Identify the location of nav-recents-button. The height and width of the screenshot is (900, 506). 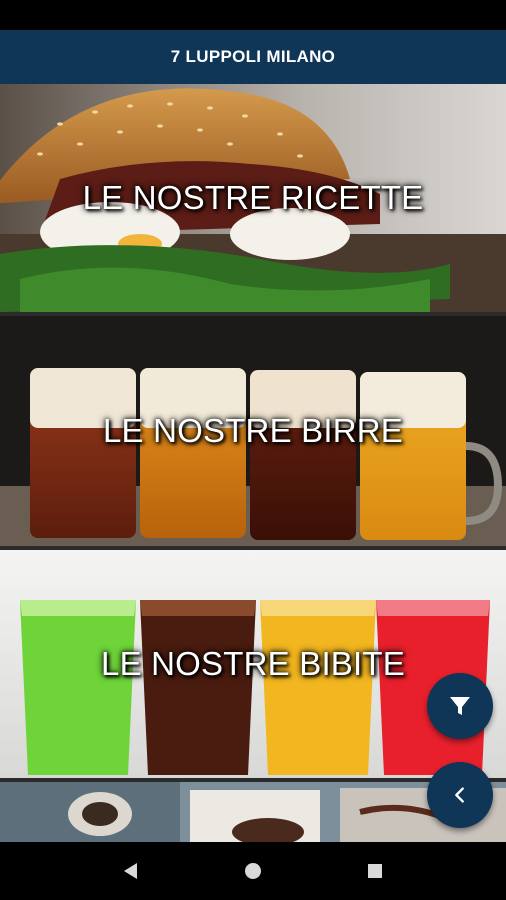
(375, 871).